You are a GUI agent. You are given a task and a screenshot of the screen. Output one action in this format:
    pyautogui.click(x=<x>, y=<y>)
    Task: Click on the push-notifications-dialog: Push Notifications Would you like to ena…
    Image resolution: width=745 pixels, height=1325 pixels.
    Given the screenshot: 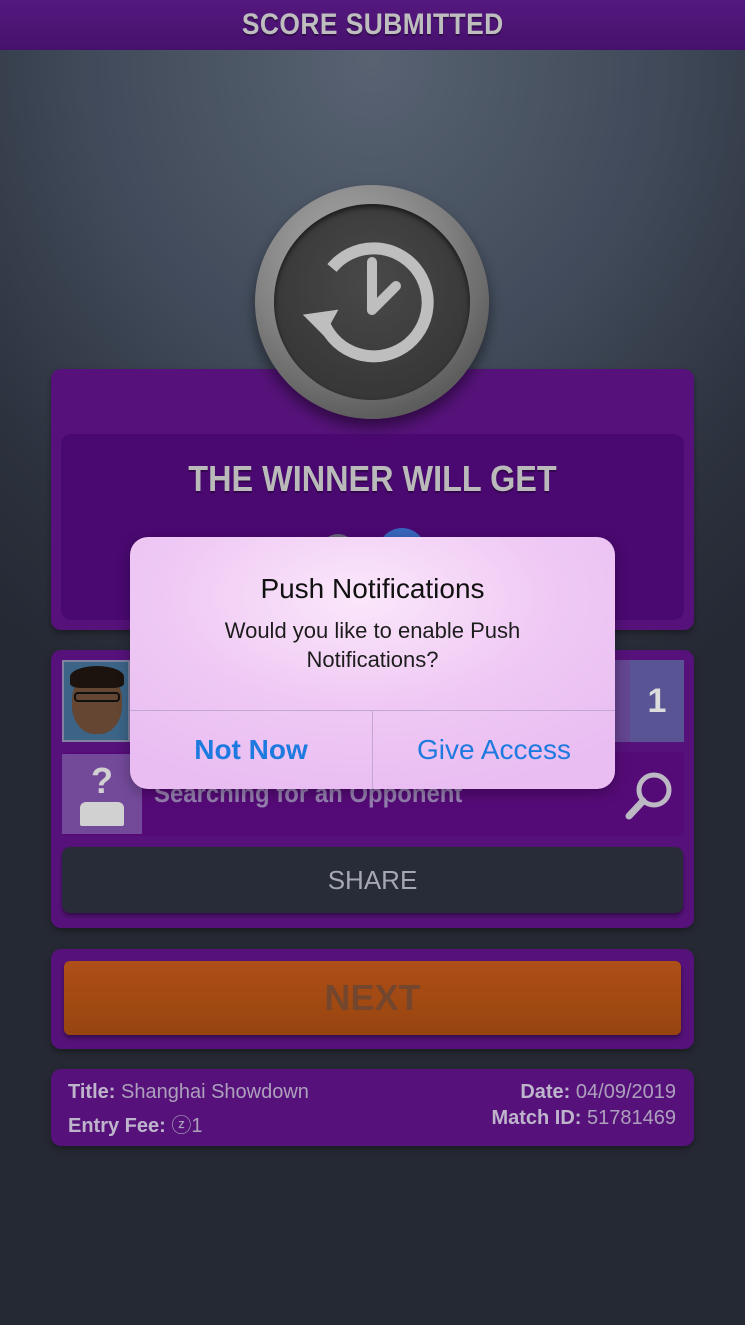 What is the action you would take?
    pyautogui.click(x=372, y=663)
    